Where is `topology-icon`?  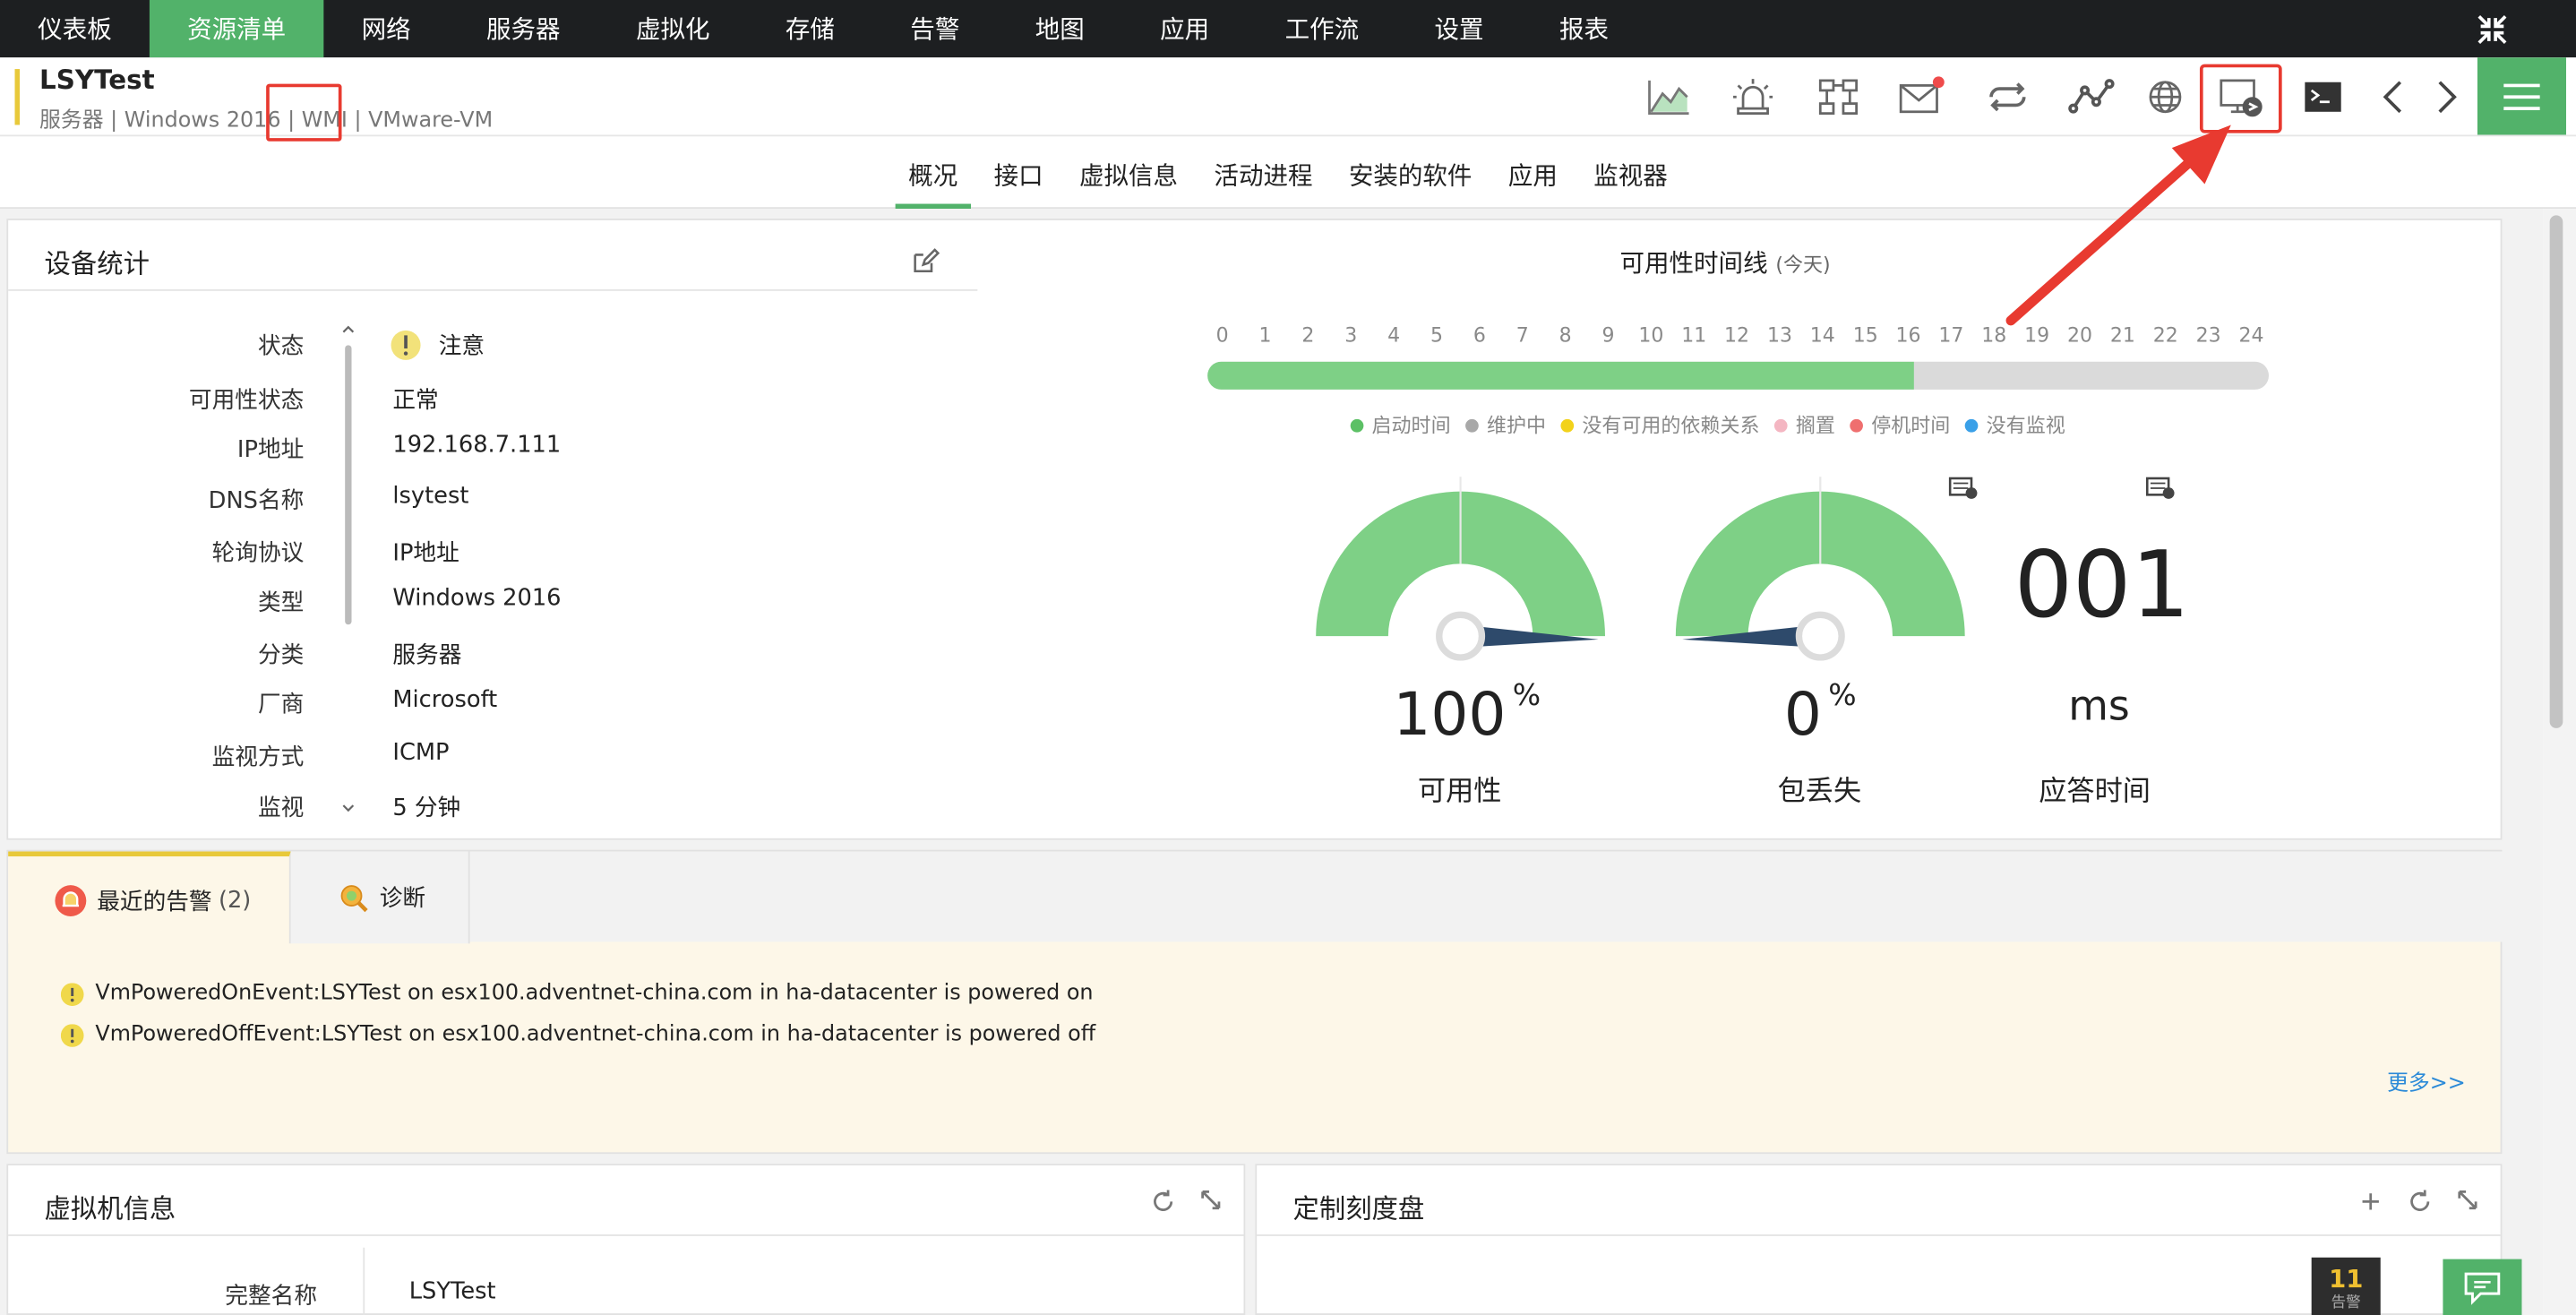
topology-icon is located at coordinates (1838, 97).